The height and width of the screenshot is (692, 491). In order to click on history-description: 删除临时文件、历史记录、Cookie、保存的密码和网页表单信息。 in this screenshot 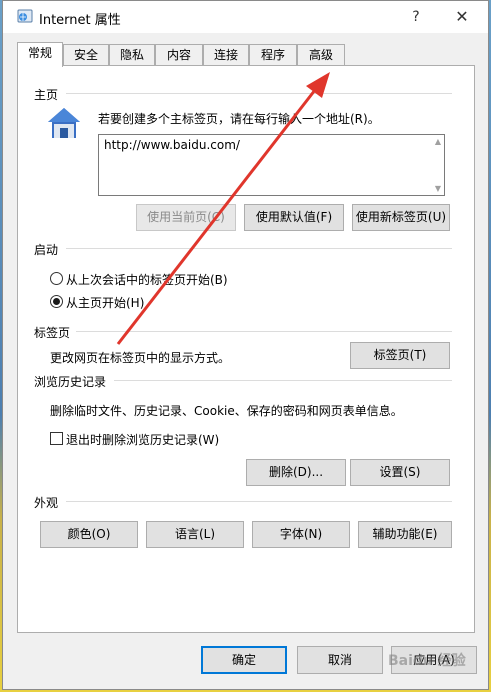, I will do `click(226, 411)`.